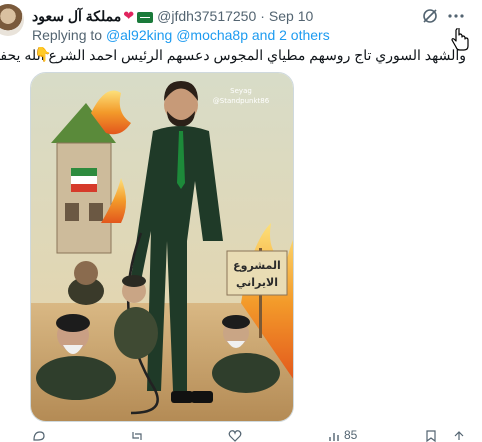 The width and height of the screenshot is (482, 442). I want to click on like-icon, so click(235, 436).